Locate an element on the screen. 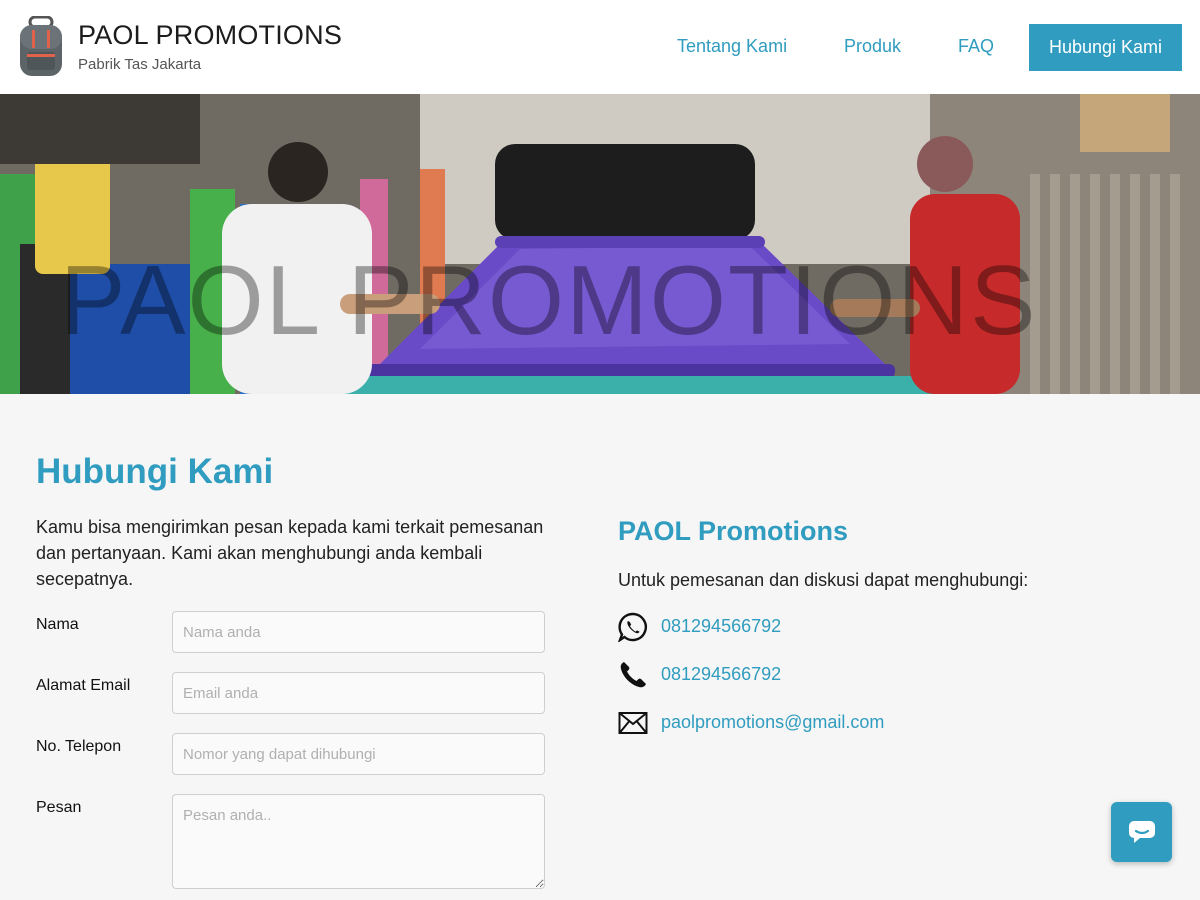 The width and height of the screenshot is (1200, 900). email-link: paolpromotions@gmail.com is located at coordinates (772, 722).